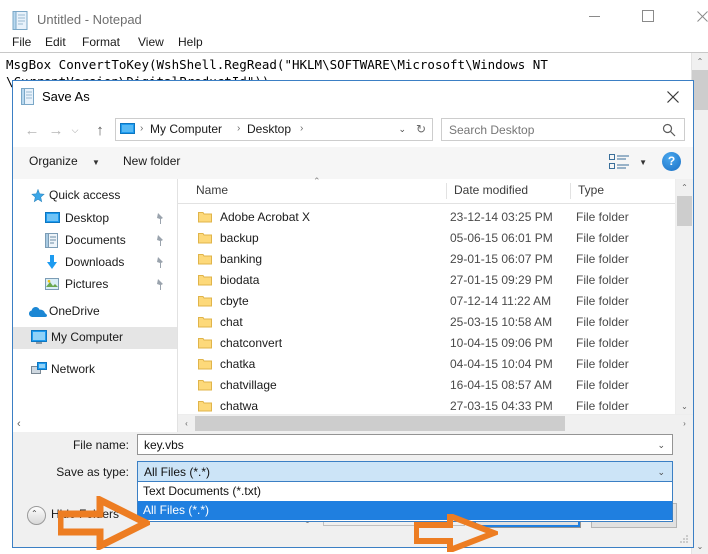 The height and width of the screenshot is (554, 708). What do you see at coordinates (53, 161) in the screenshot?
I see `organize-button: Organize` at bounding box center [53, 161].